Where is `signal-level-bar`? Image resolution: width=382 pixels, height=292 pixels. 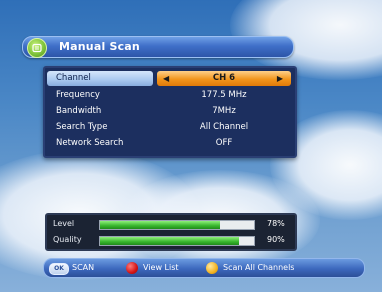 signal-level-bar is located at coordinates (177, 225).